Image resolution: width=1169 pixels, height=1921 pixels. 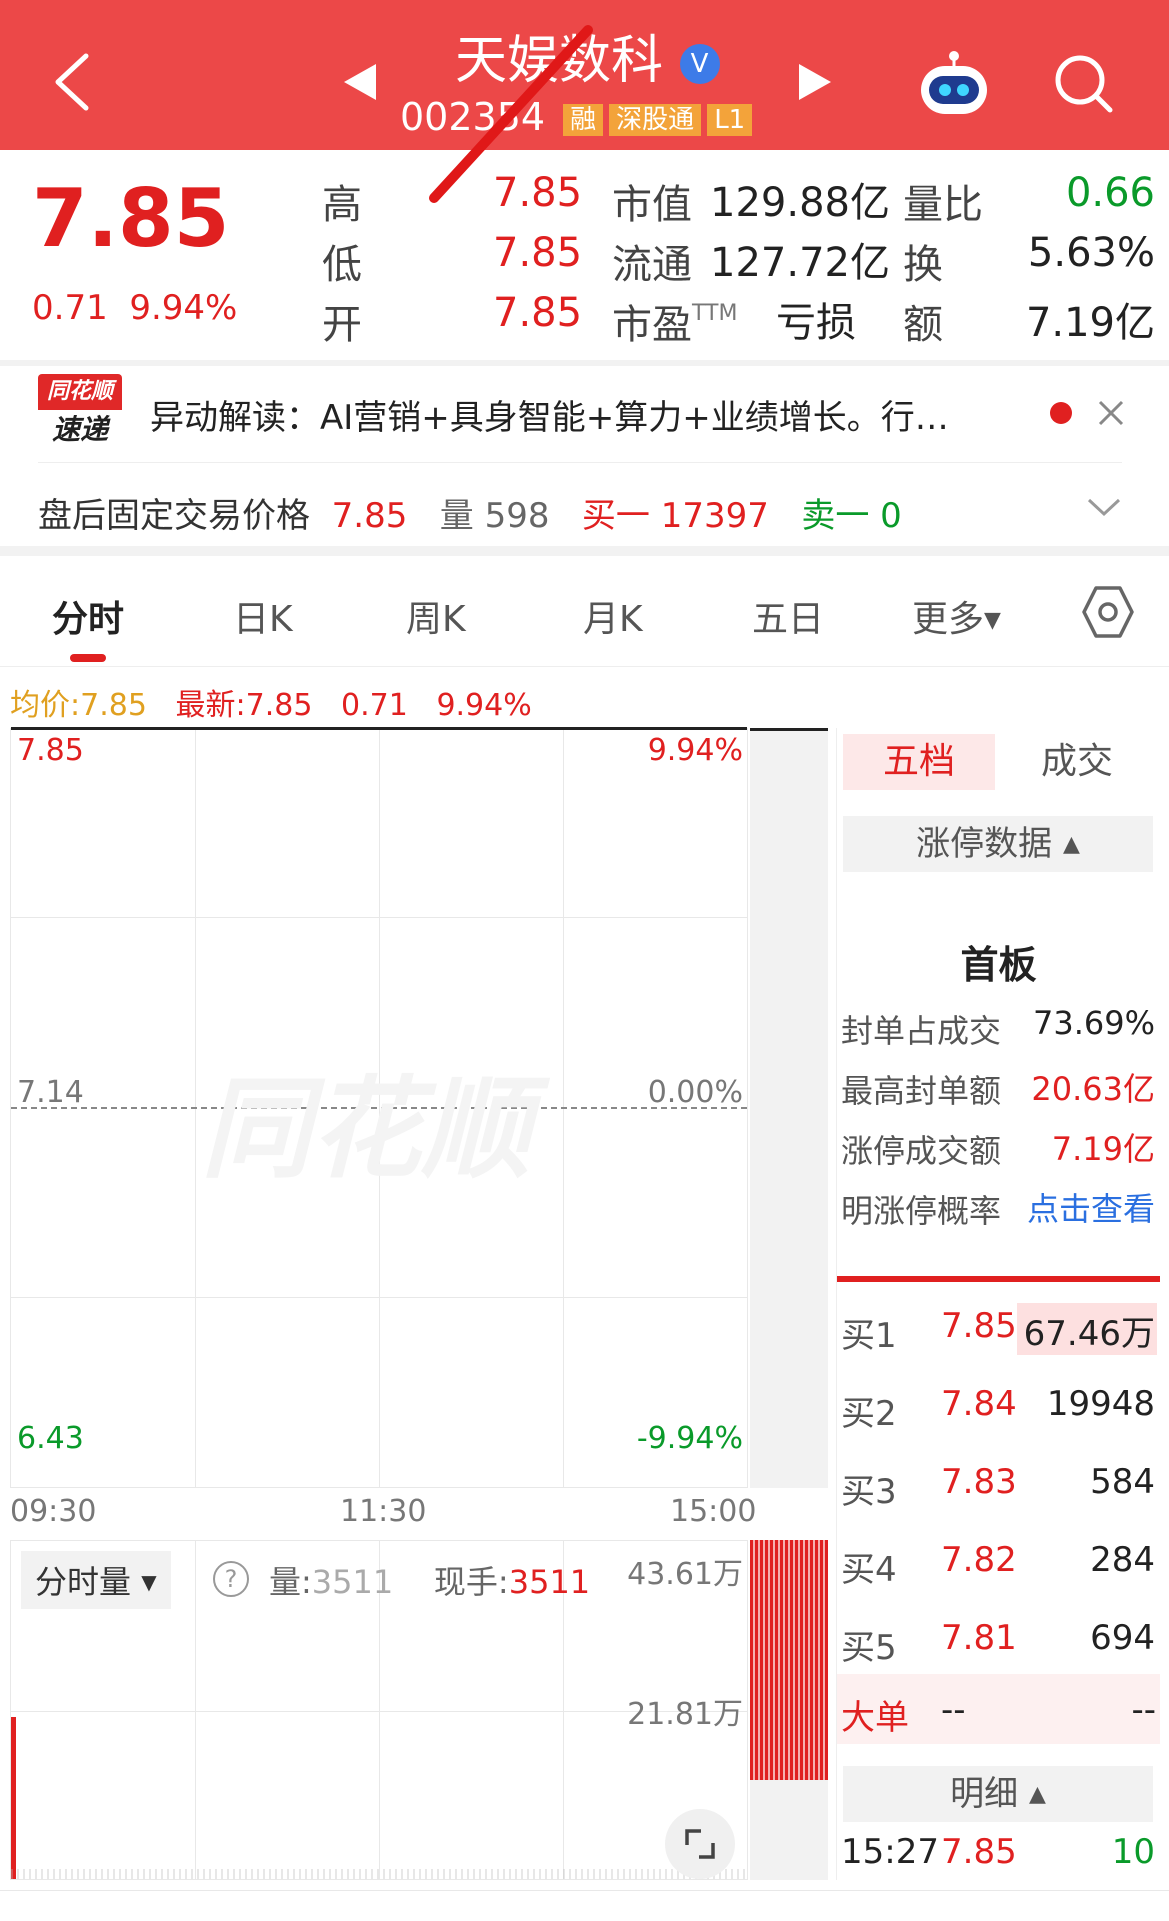 What do you see at coordinates (979, 1852) in the screenshot?
I see `detail-price: 7.85` at bounding box center [979, 1852].